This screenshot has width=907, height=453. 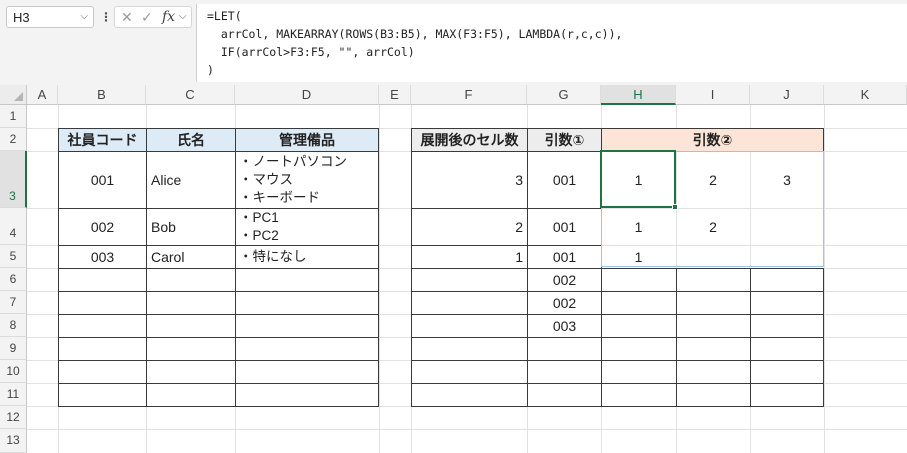 What do you see at coordinates (13, 256) in the screenshot?
I see `row-header-5: 5` at bounding box center [13, 256].